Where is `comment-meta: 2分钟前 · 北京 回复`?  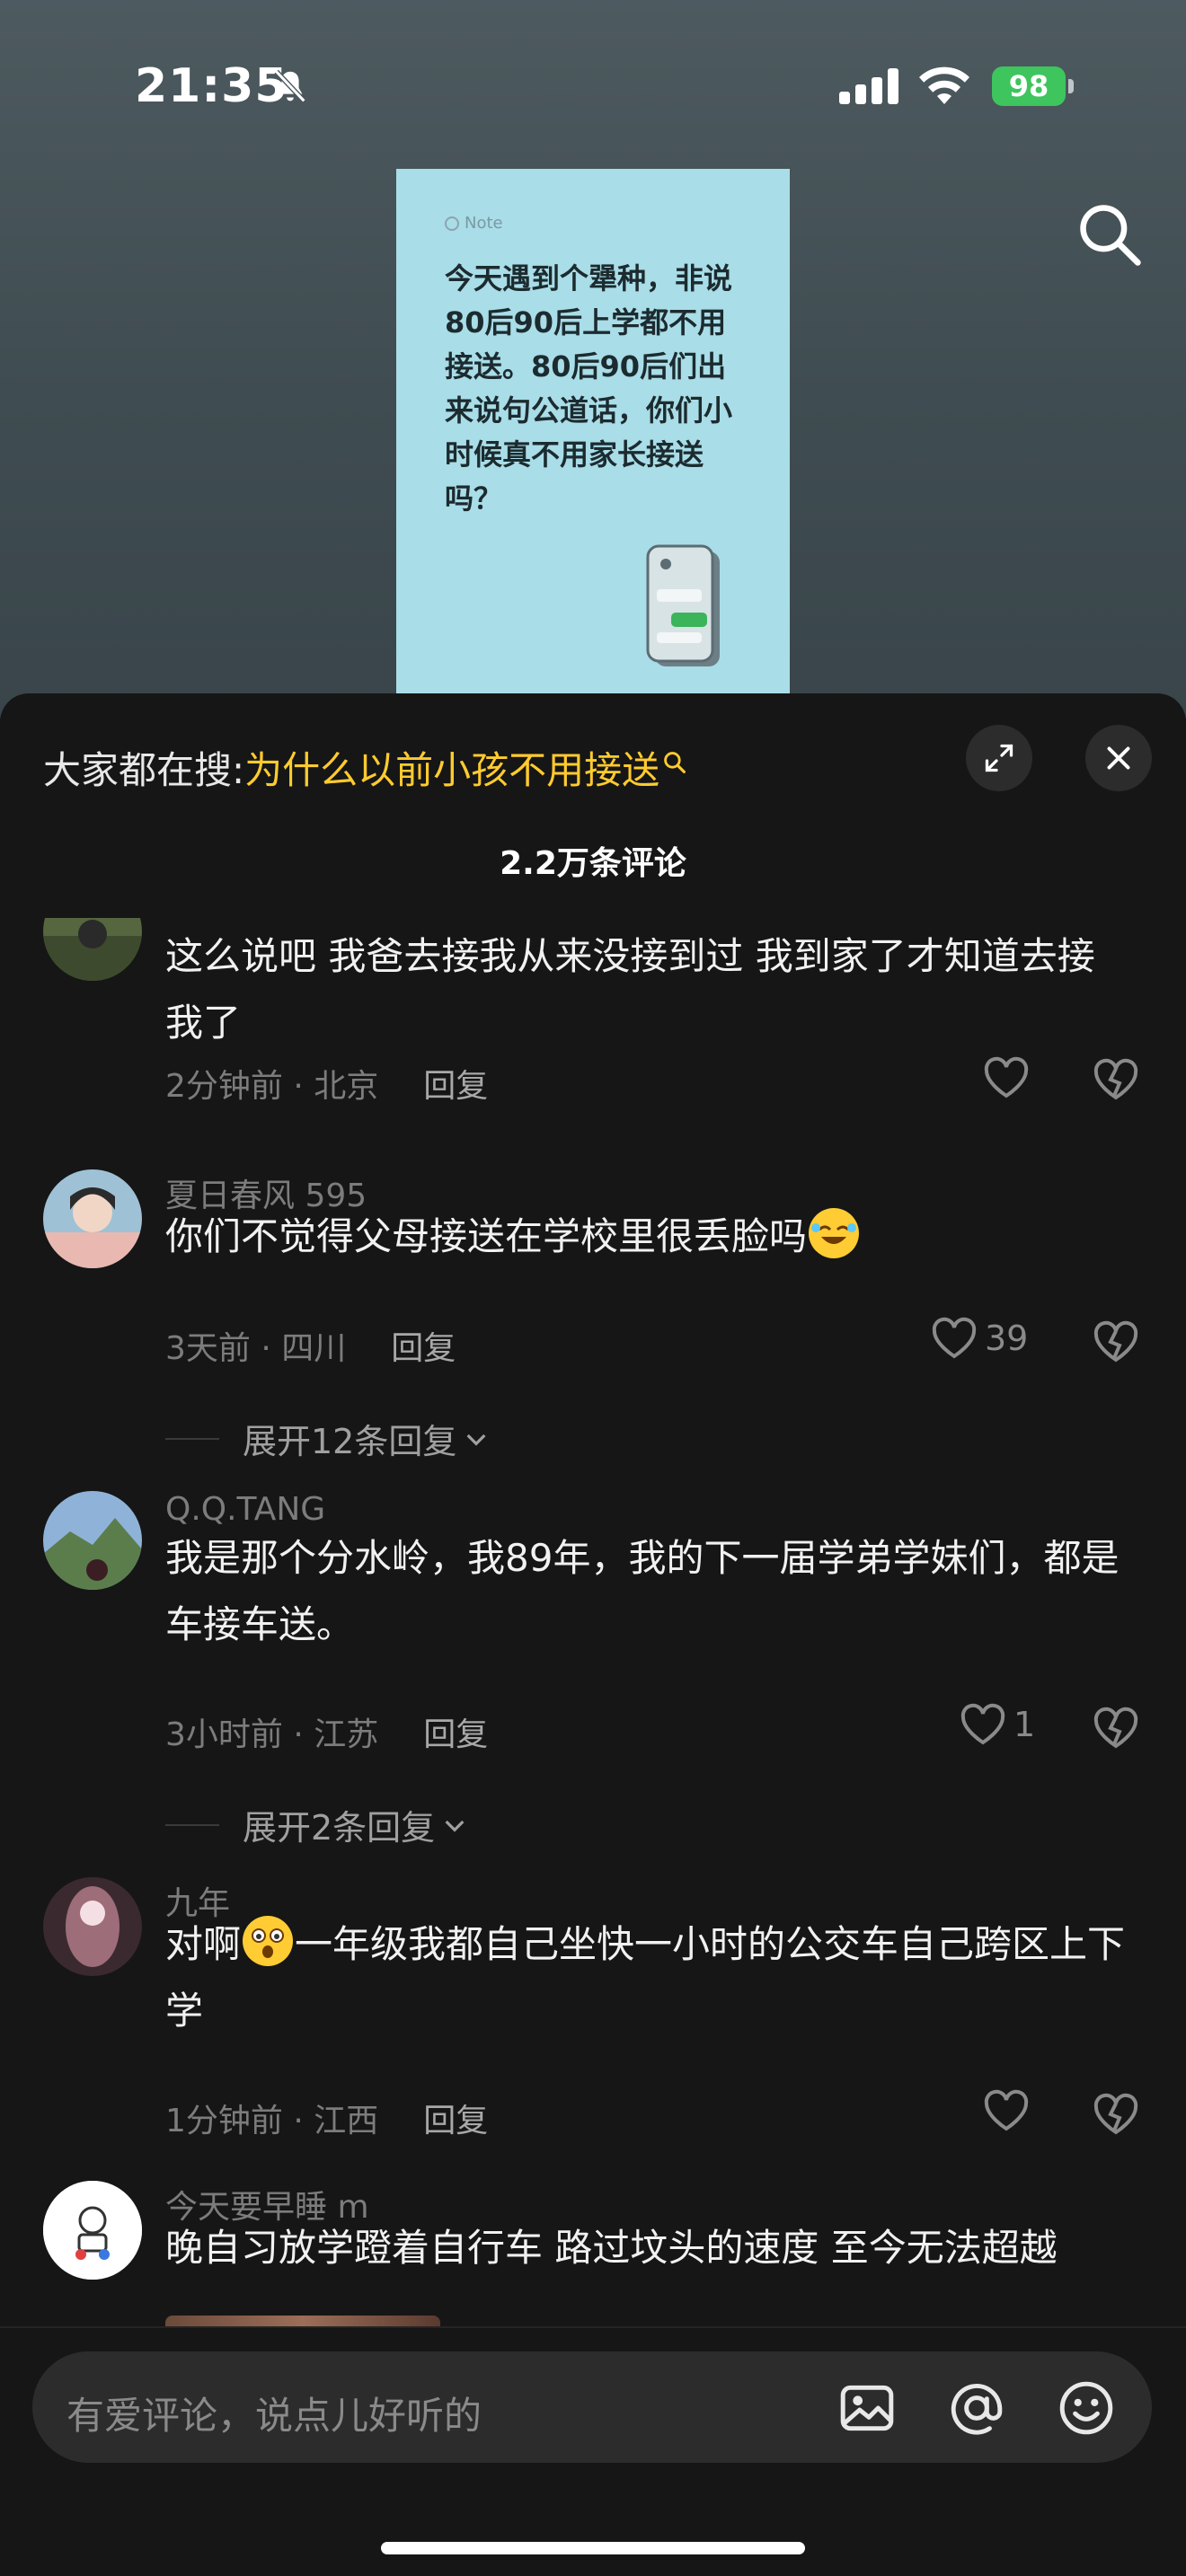 comment-meta: 2分钟前 · 北京 回复 is located at coordinates (326, 1083).